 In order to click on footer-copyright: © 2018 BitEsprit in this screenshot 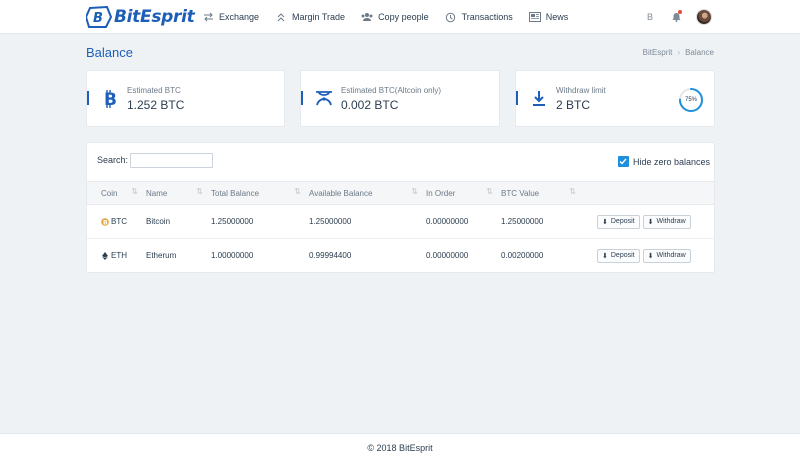, I will do `click(400, 447)`.